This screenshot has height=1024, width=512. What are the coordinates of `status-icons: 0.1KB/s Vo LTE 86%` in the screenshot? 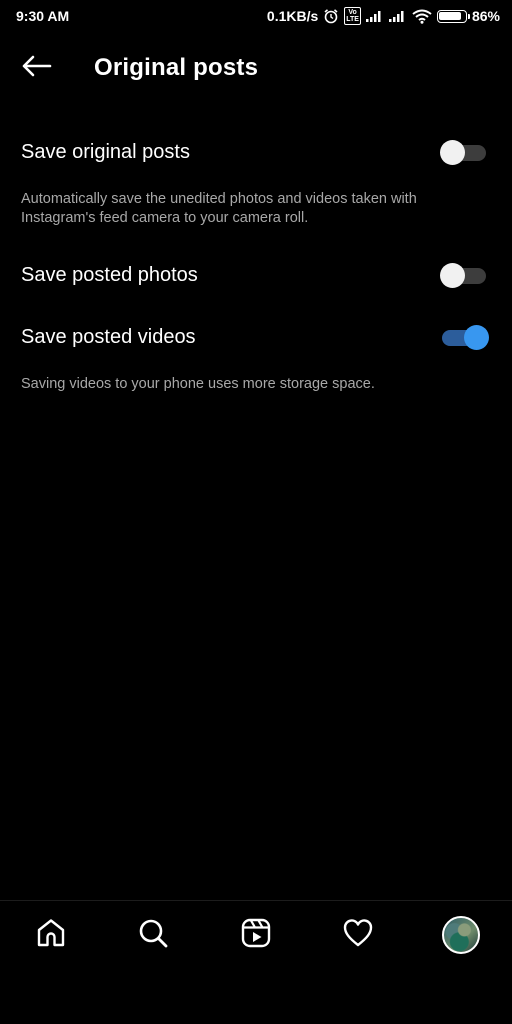 It's located at (383, 16).